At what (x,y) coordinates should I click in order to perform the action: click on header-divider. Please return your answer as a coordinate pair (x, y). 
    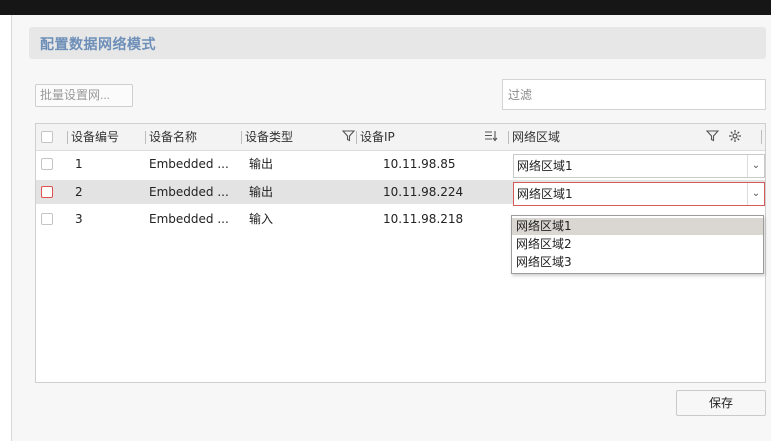
    Looking at the image, I should click on (761, 137).